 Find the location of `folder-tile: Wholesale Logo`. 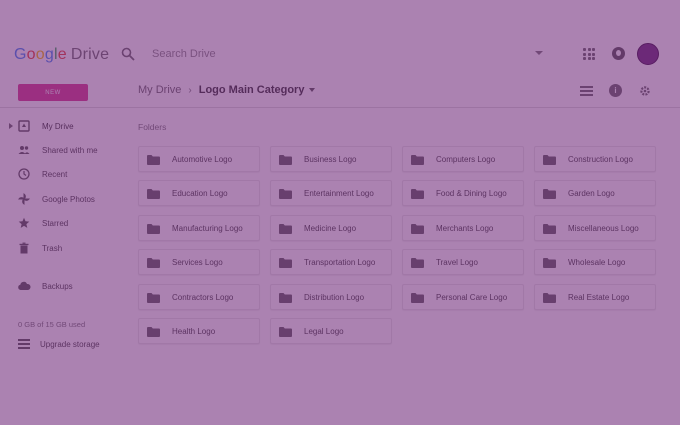

folder-tile: Wholesale Logo is located at coordinates (595, 262).